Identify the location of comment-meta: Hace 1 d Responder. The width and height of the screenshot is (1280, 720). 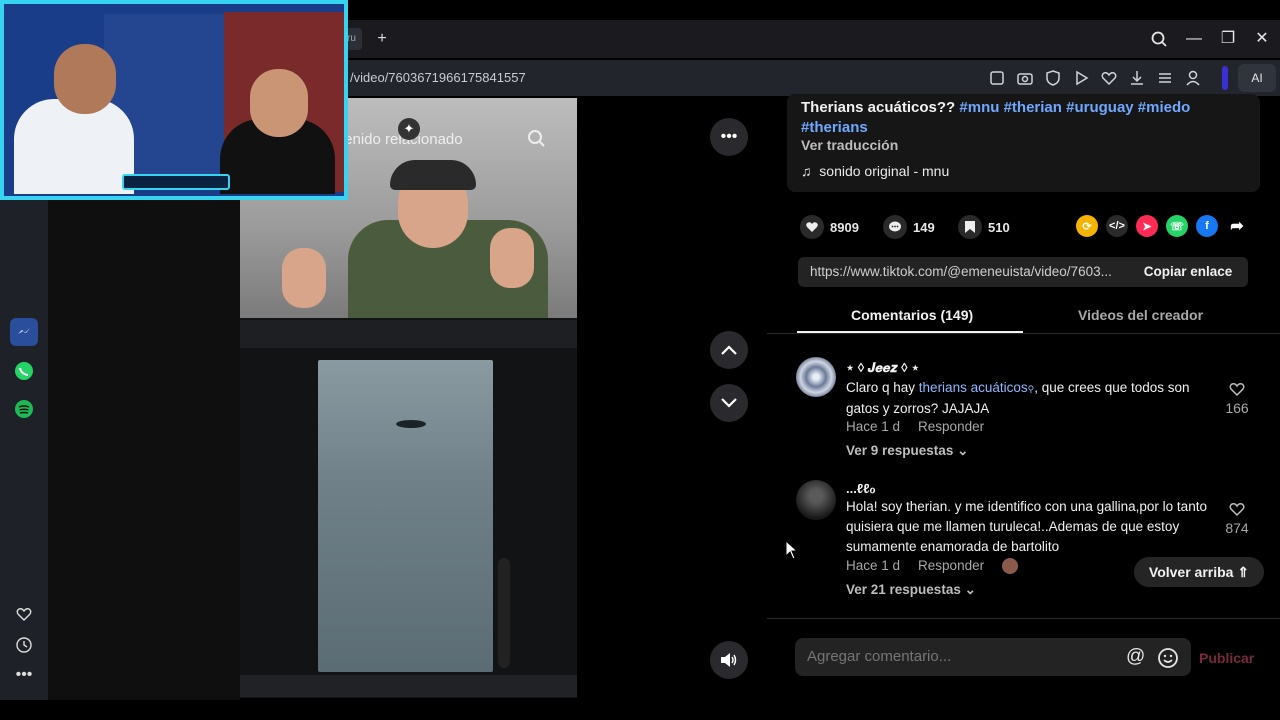
(941, 566).